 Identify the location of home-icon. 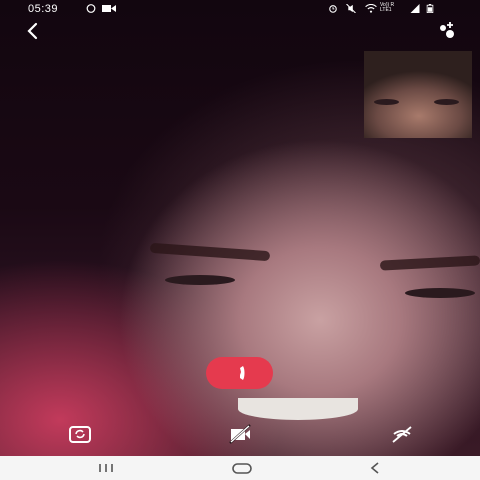
(242, 468).